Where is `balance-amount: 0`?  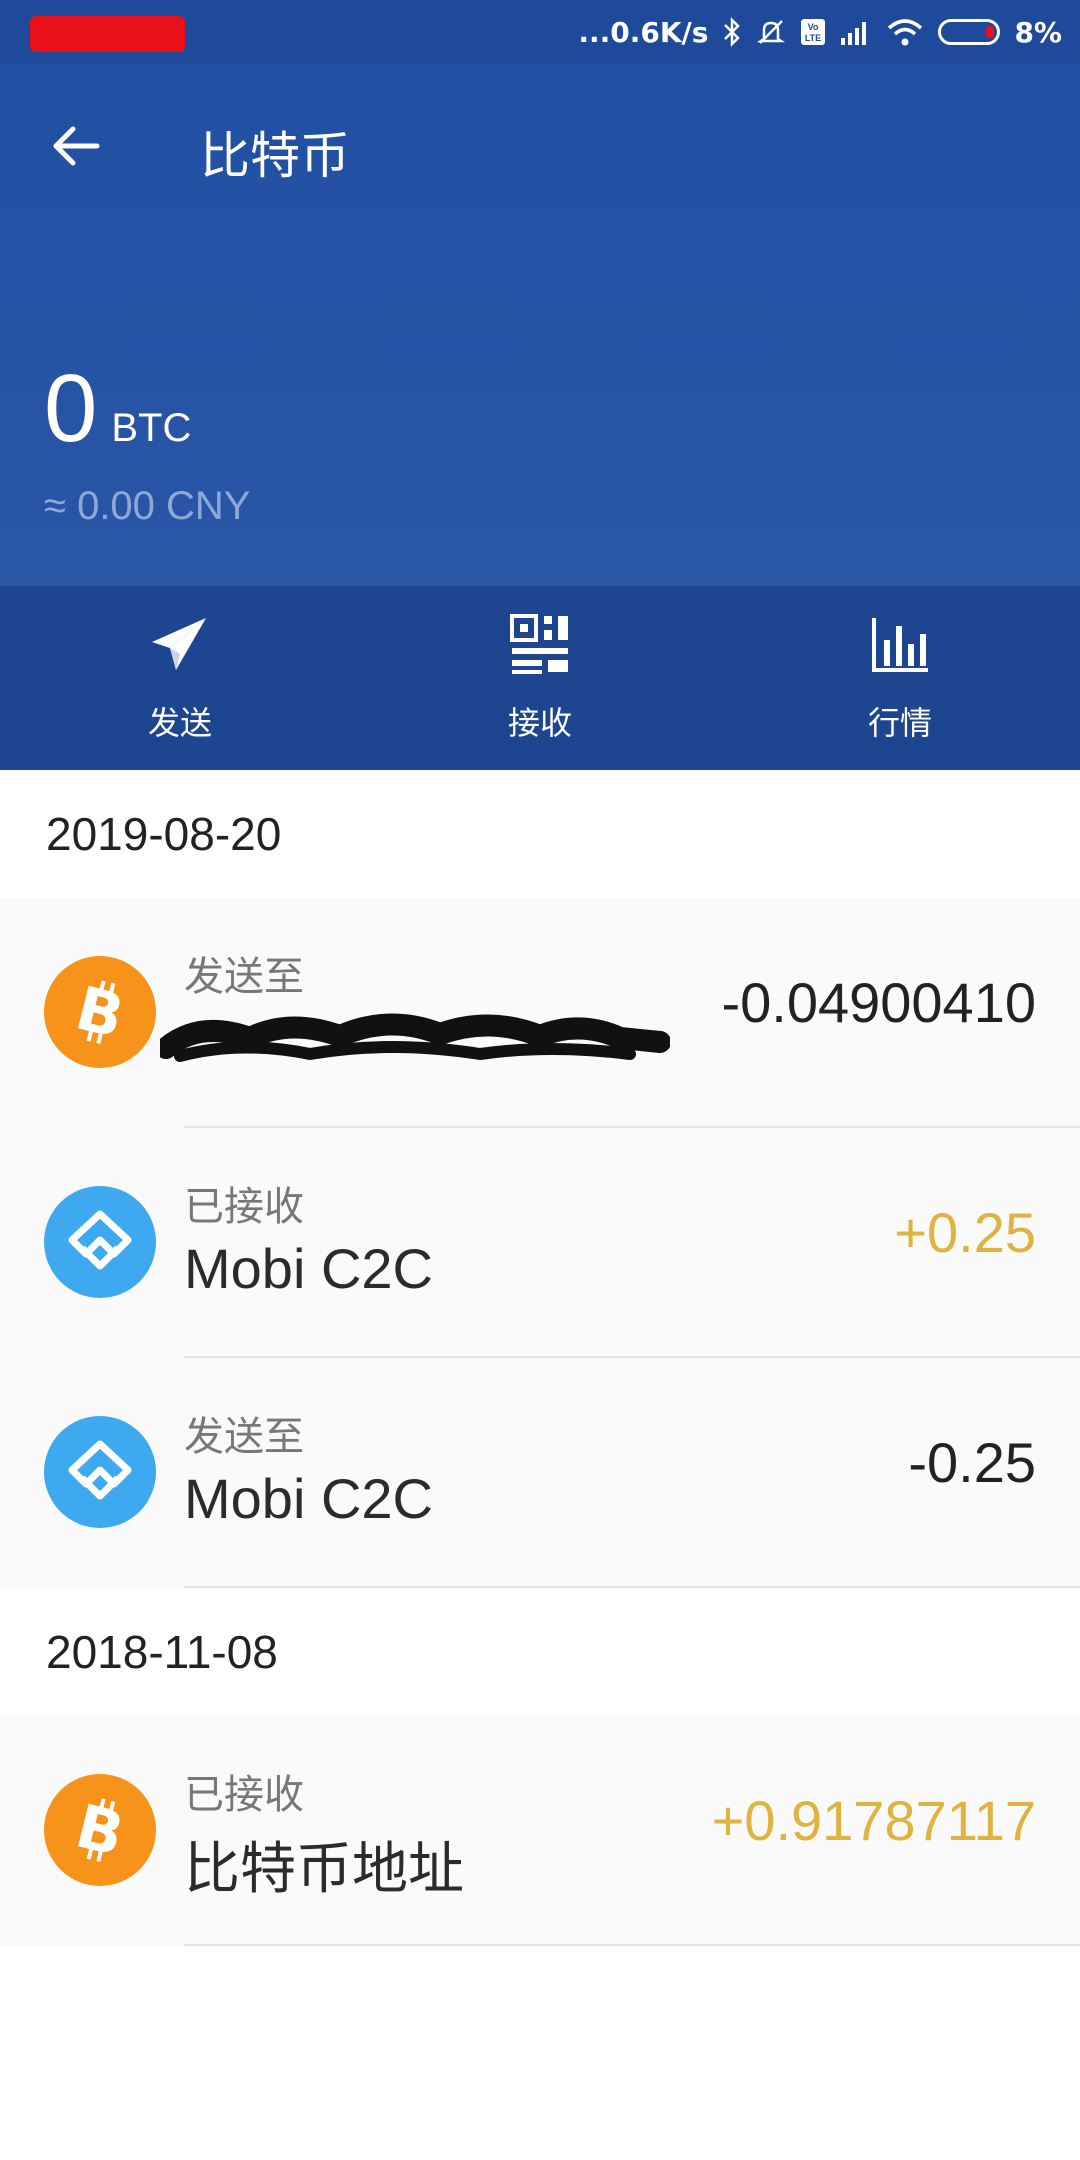
balance-amount: 0 is located at coordinates (71, 408).